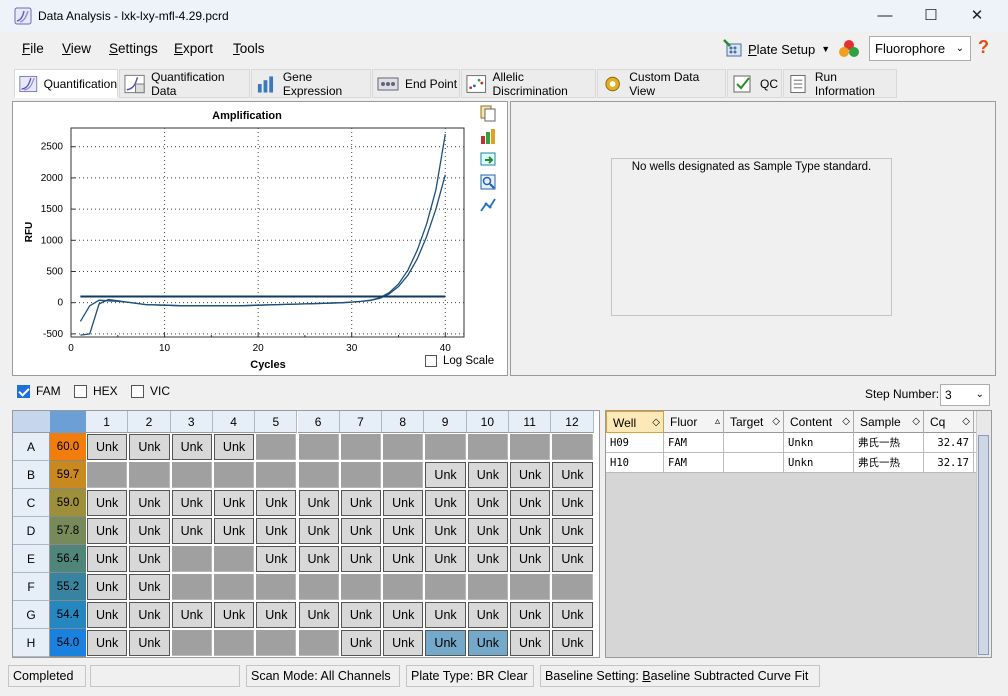 This screenshot has height=696, width=1008. I want to click on vic-checkbox, so click(137, 391).